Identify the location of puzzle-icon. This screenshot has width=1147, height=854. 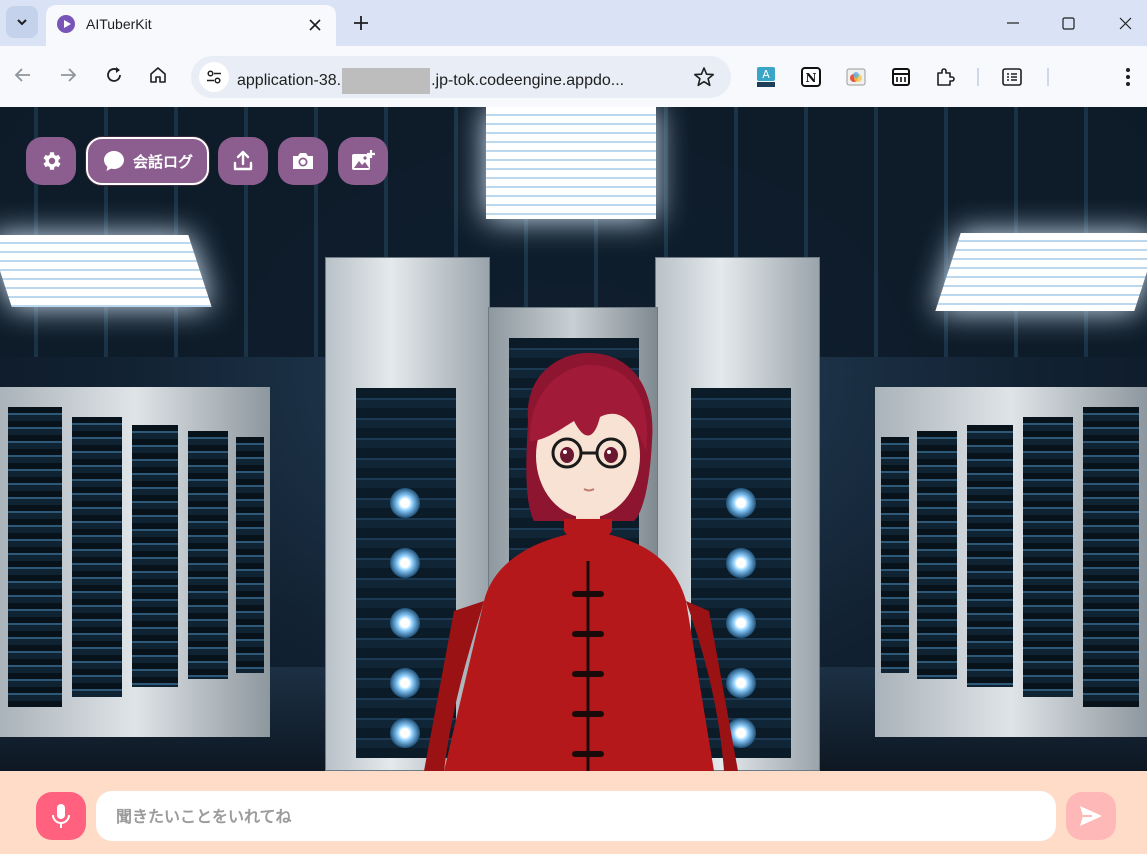
(946, 77).